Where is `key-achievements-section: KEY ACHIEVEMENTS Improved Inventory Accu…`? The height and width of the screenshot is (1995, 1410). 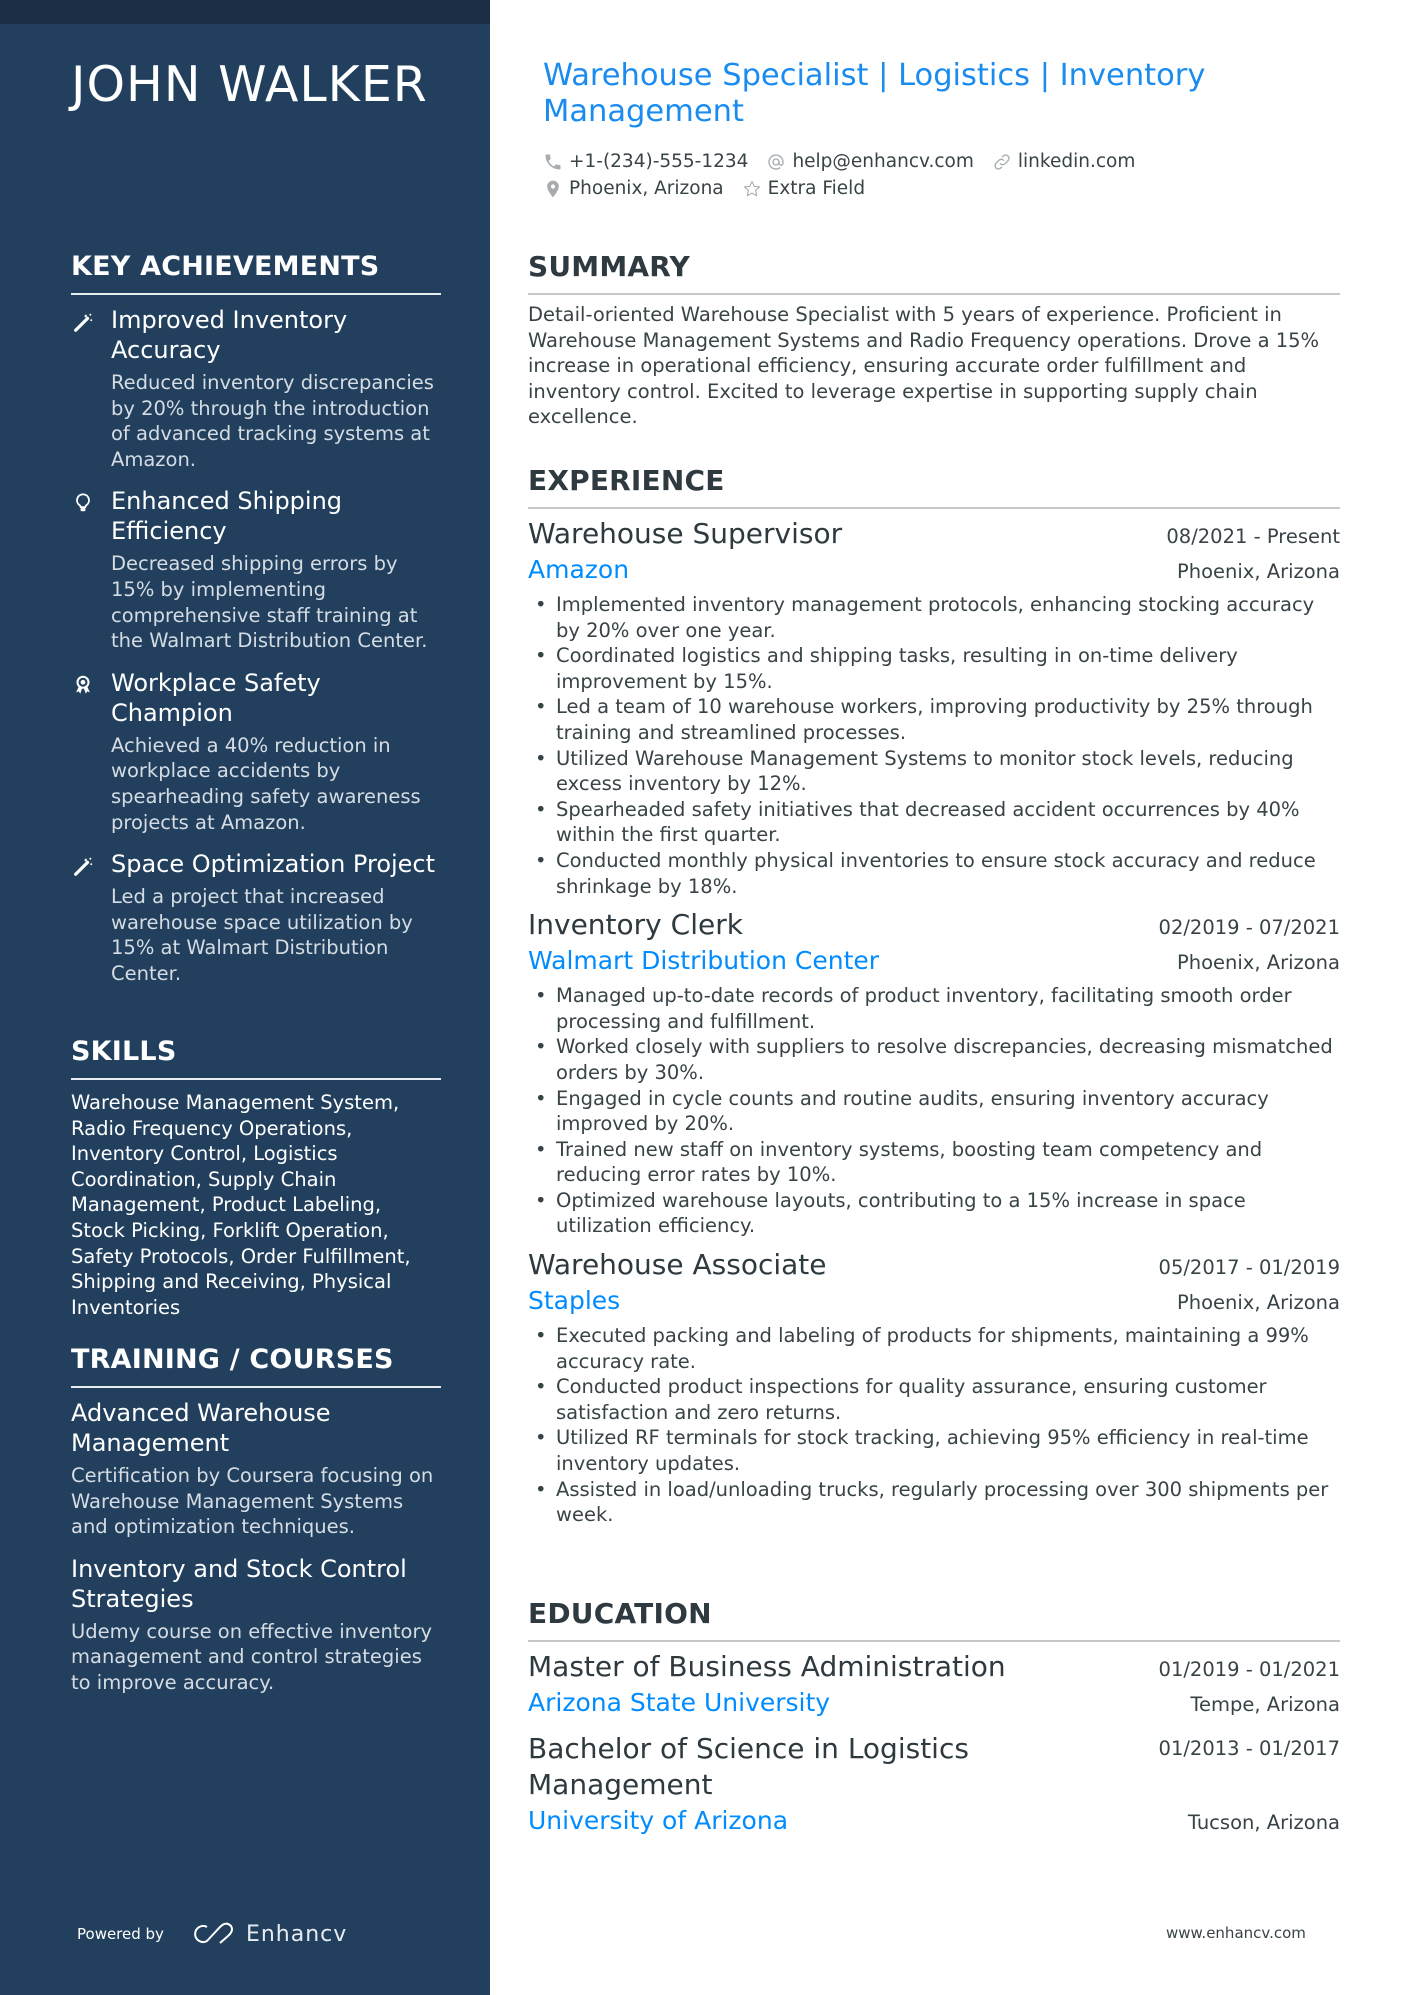
key-achievements-section: KEY ACHIEVEMENTS Improved Inventory Accu… is located at coordinates (256, 625).